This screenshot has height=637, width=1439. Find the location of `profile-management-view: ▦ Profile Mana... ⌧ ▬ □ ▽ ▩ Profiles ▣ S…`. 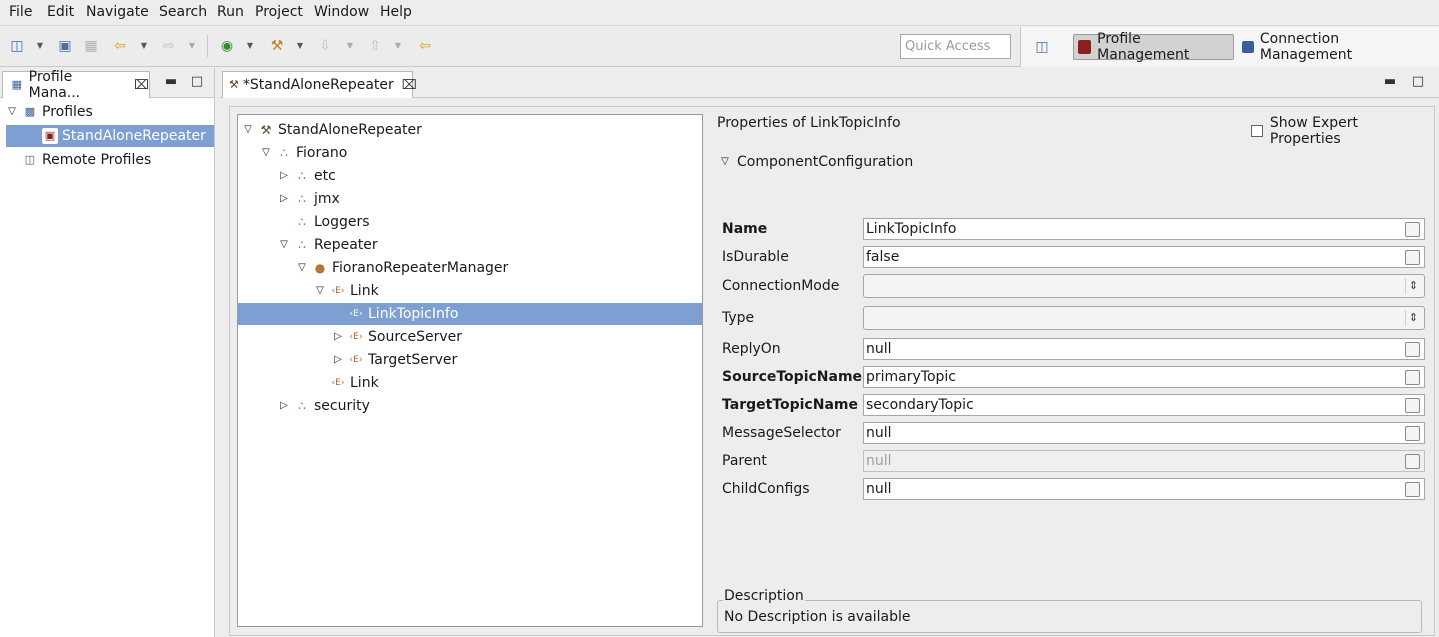

profile-management-view: ▦ Profile Mana... ⌧ ▬ □ ▽ ▩ Profiles ▣ S… is located at coordinates (107, 352).